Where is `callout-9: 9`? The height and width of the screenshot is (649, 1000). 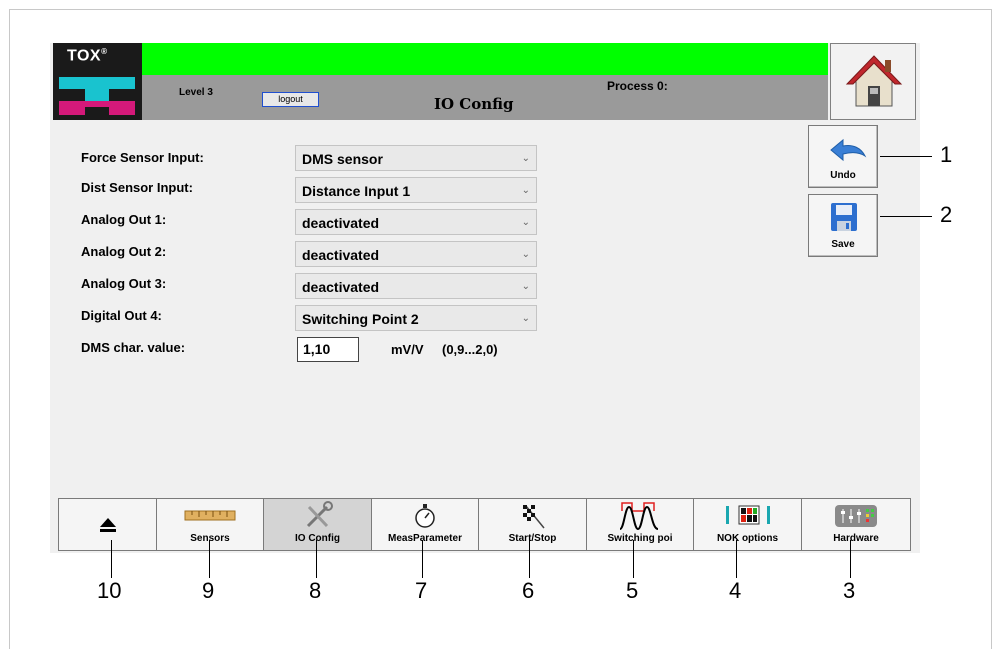
callout-9: 9 is located at coordinates (208, 590).